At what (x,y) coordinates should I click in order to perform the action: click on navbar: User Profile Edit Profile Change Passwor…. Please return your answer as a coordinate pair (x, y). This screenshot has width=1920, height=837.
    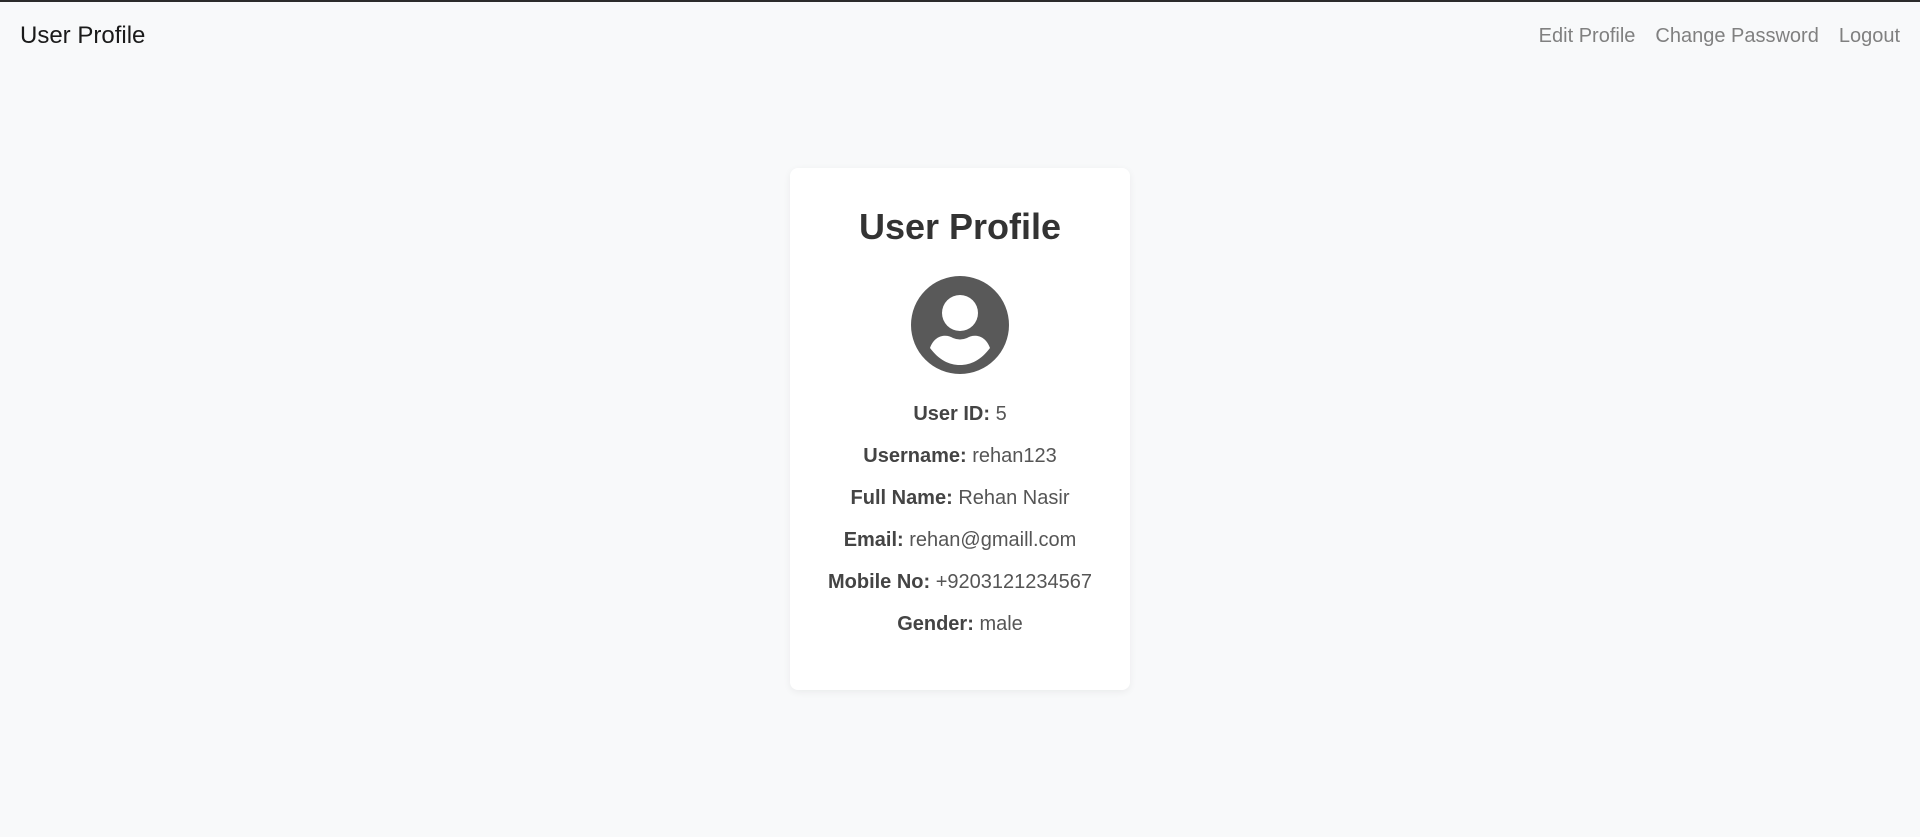
    Looking at the image, I should click on (960, 36).